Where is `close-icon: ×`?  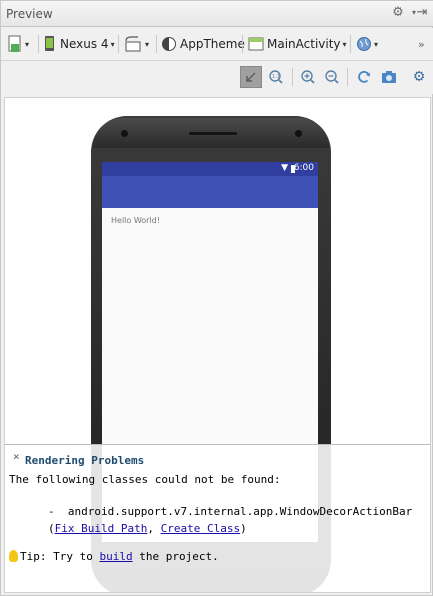
close-icon: × is located at coordinates (16, 456).